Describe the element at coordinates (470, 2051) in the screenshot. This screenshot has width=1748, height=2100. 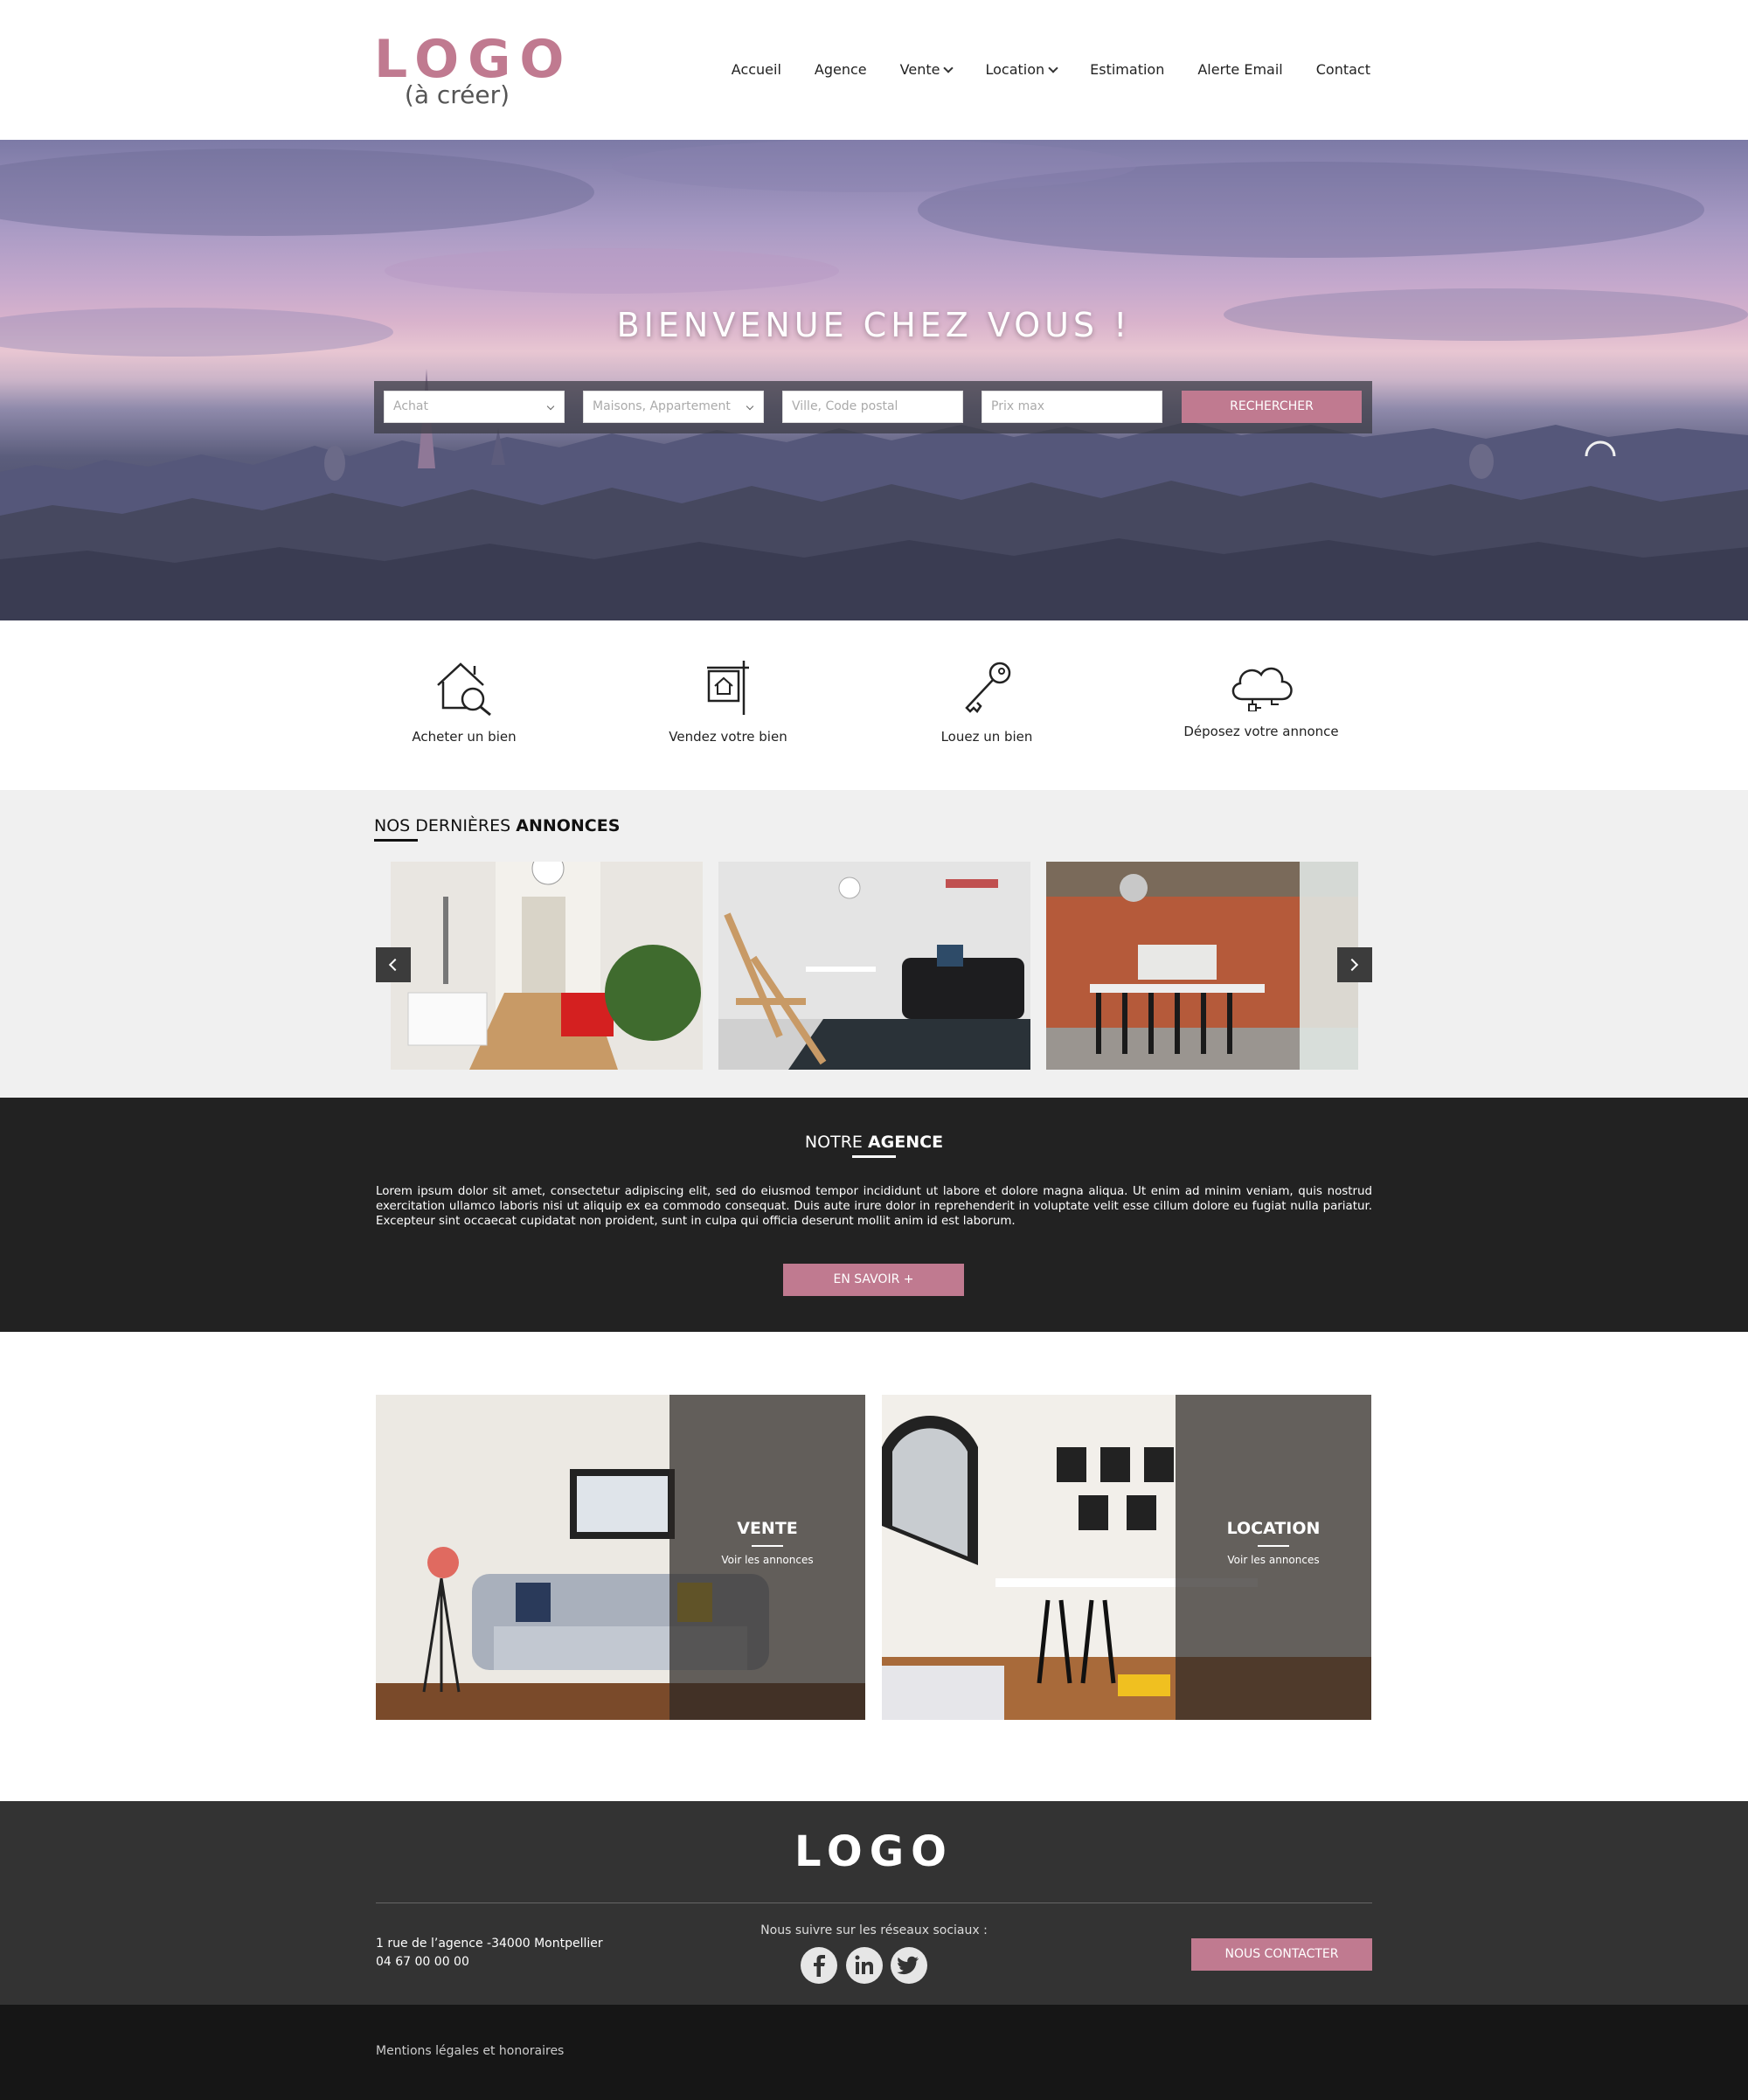
I see `legal-link: Mentions légales et honoraires` at that location.